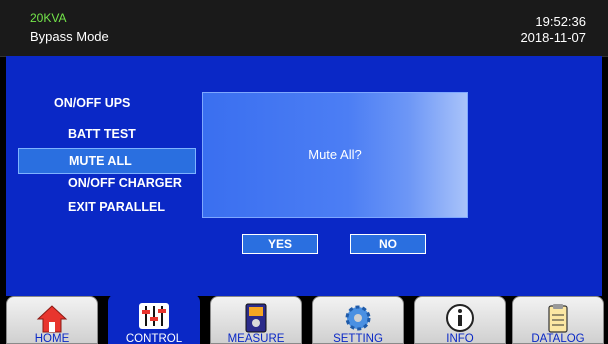 Image resolution: width=608 pixels, height=344 pixels. I want to click on gear-icon, so click(358, 318).